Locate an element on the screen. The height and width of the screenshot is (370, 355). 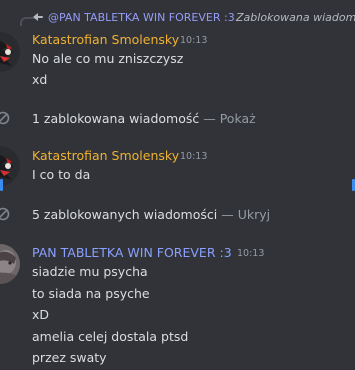
blocked-count: 5 zablokowanych wiadomości is located at coordinates (125, 214).